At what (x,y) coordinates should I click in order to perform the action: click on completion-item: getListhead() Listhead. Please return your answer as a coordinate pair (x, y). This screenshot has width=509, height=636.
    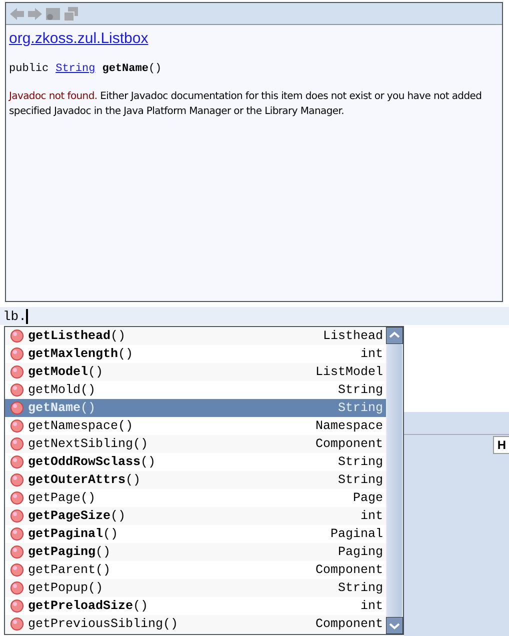
    Looking at the image, I should click on (195, 336).